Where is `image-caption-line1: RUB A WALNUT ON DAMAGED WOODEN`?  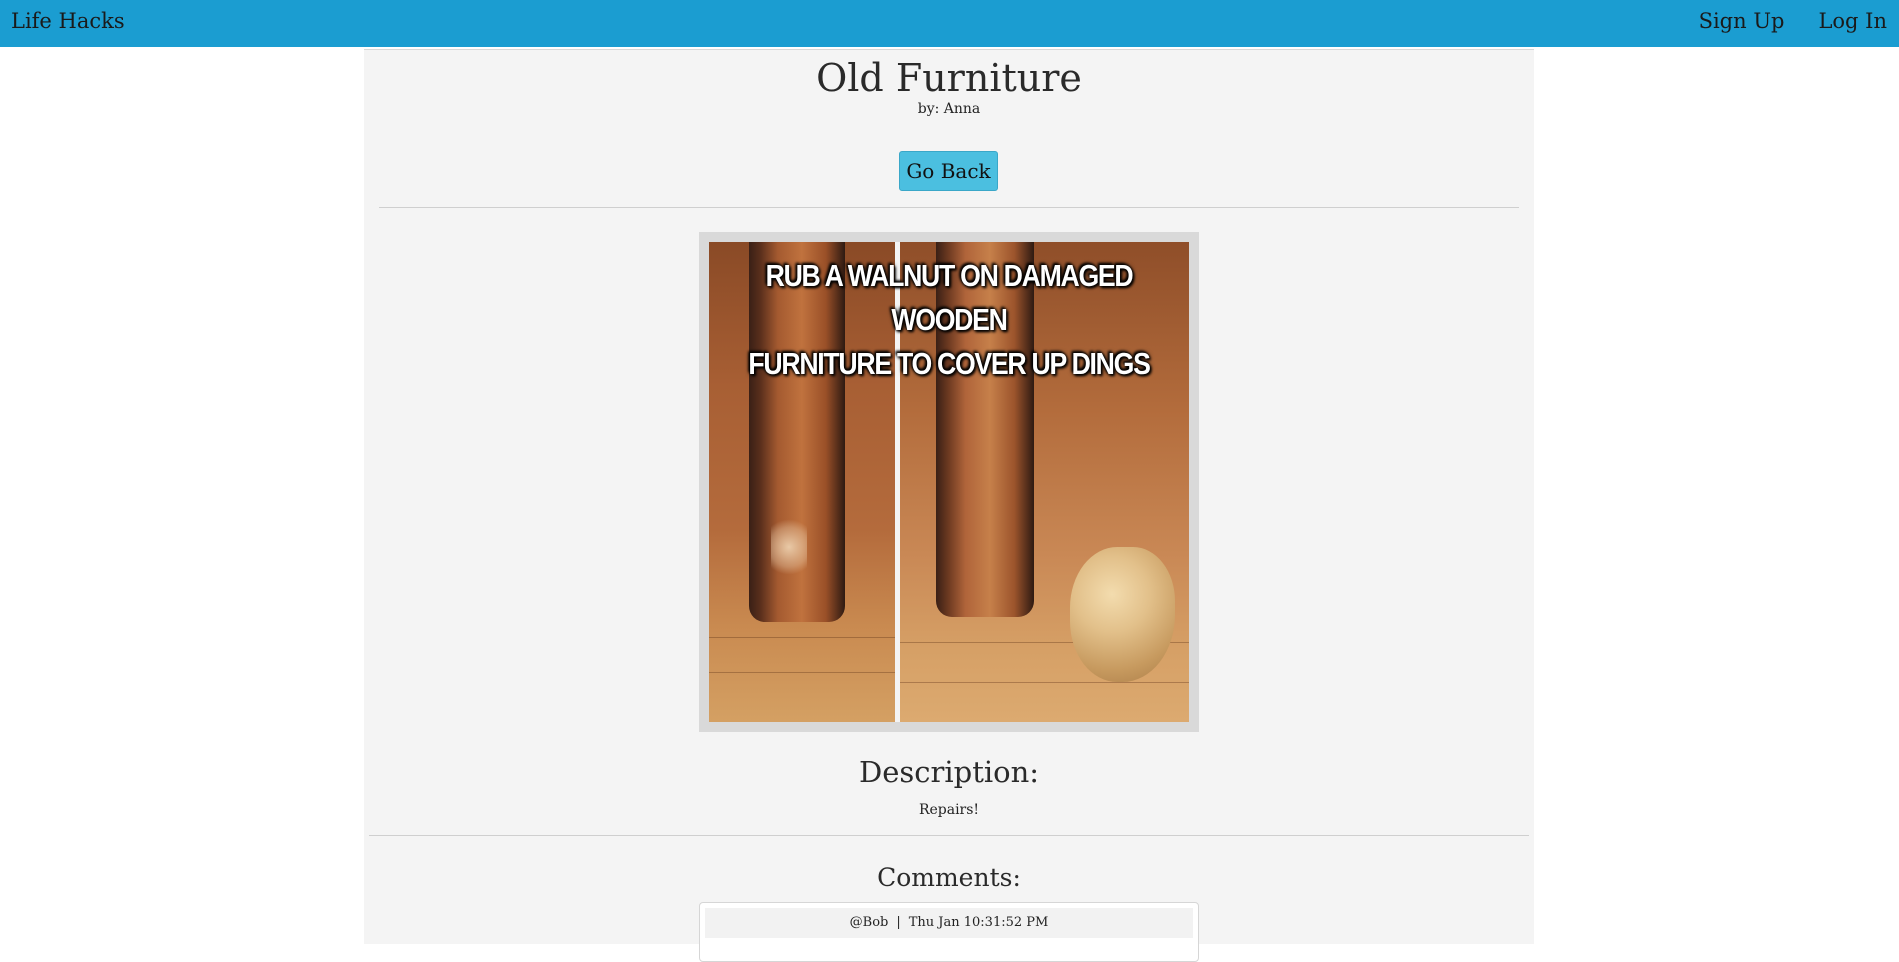 image-caption-line1: RUB A WALNUT ON DAMAGED WOODEN is located at coordinates (949, 297).